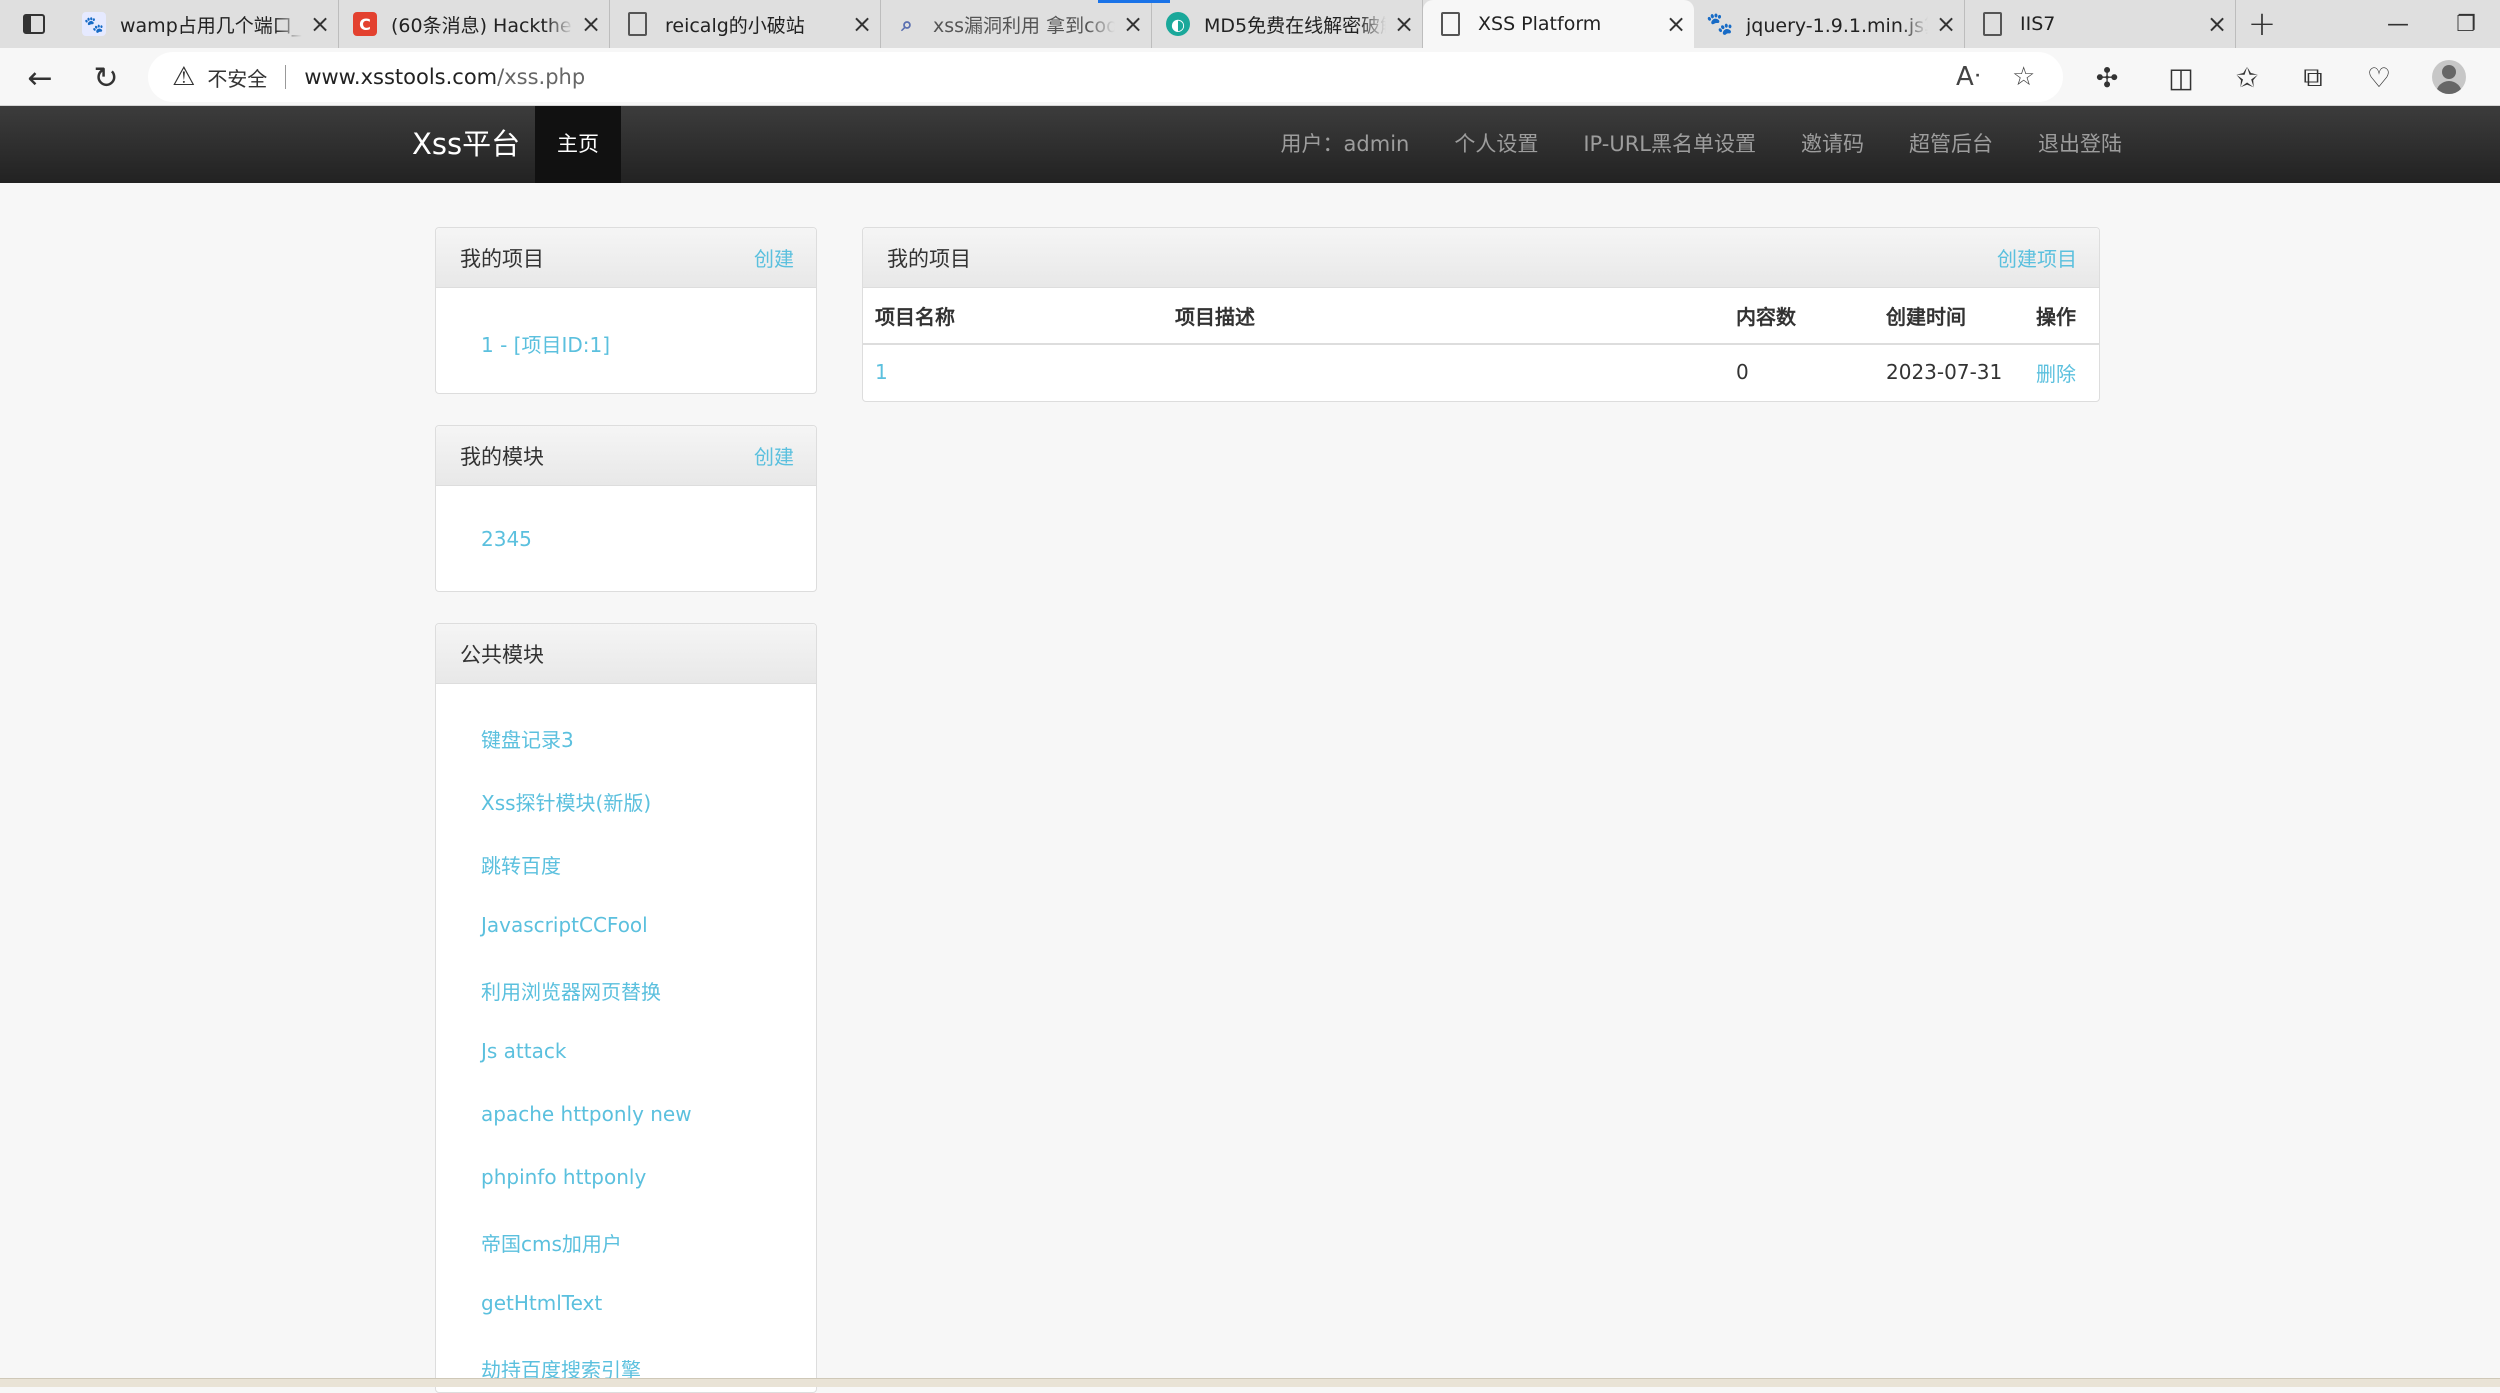  What do you see at coordinates (1345, 144) in the screenshot?
I see `nav-user: 用户：admin` at bounding box center [1345, 144].